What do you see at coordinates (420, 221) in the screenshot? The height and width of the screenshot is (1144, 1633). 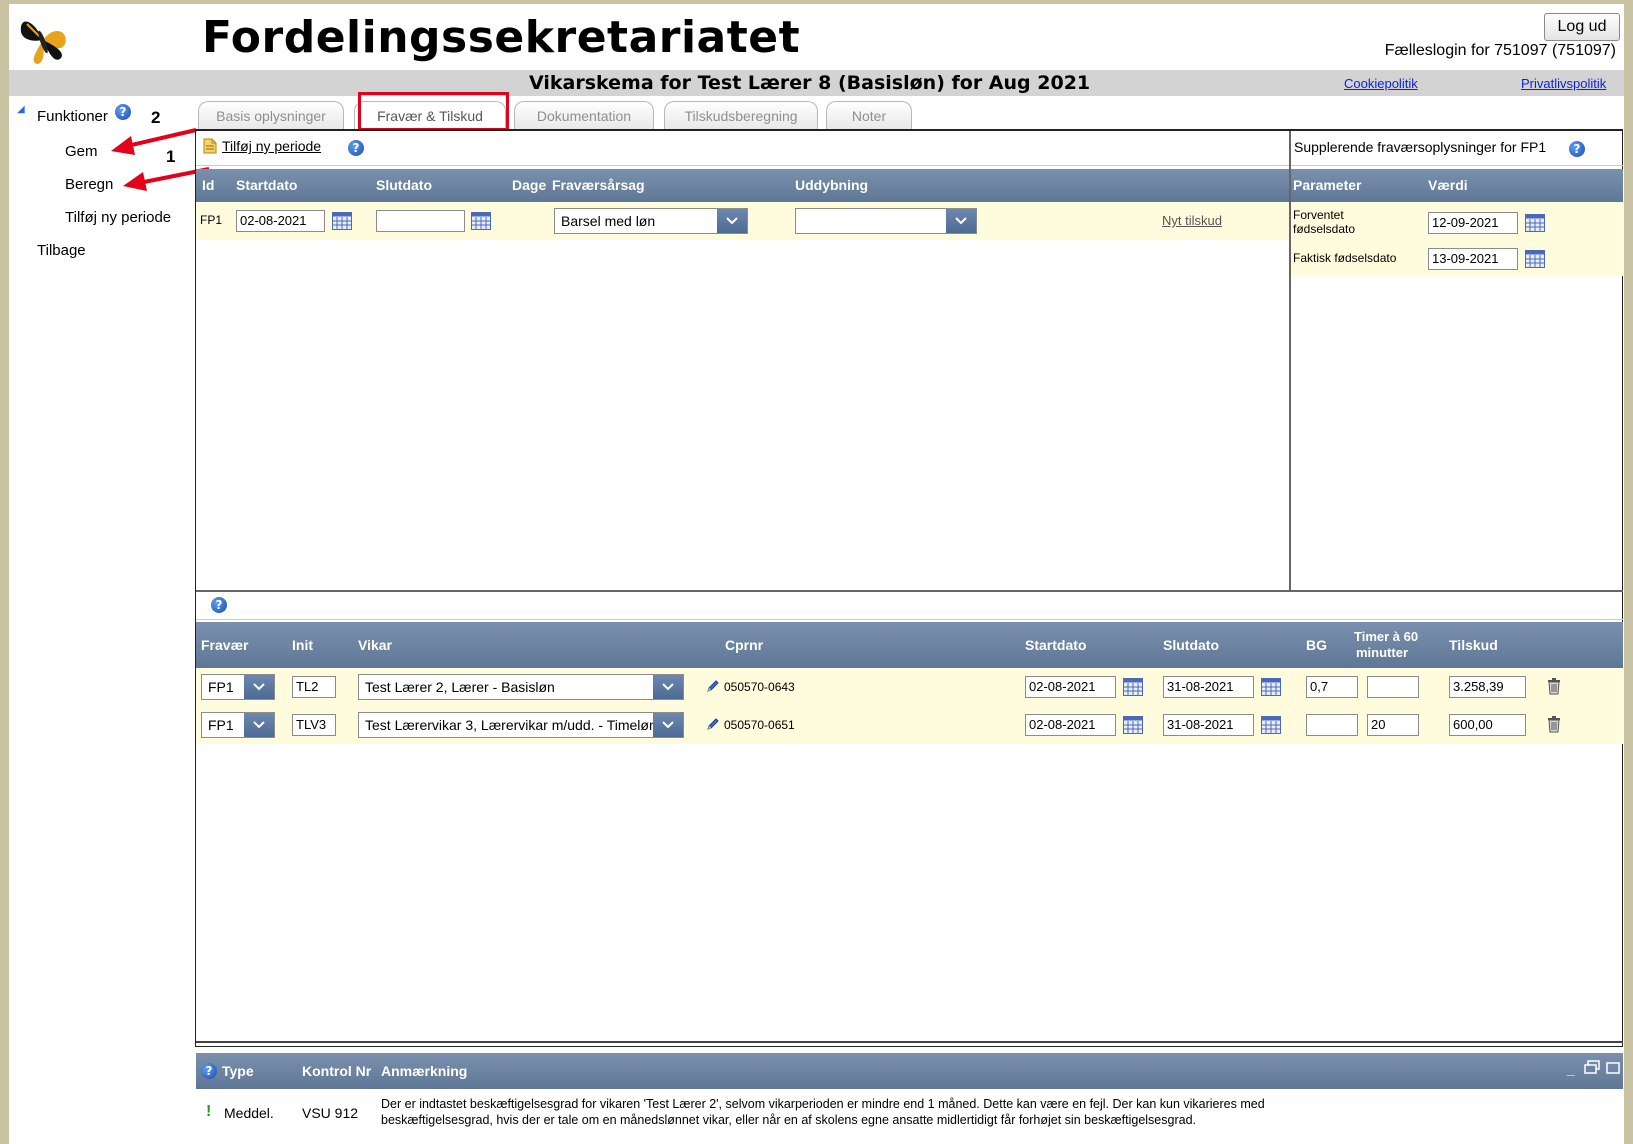 I see `end-date-input` at bounding box center [420, 221].